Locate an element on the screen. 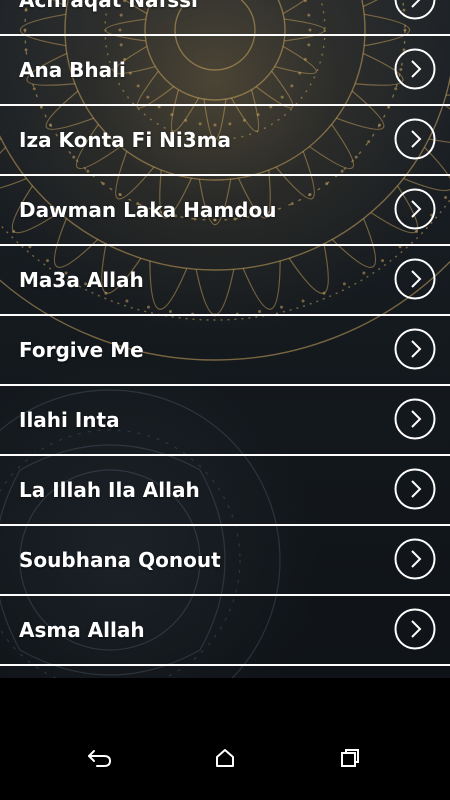 This screenshot has width=450, height=800. list-item: Ma3a Allah is located at coordinates (225, 281).